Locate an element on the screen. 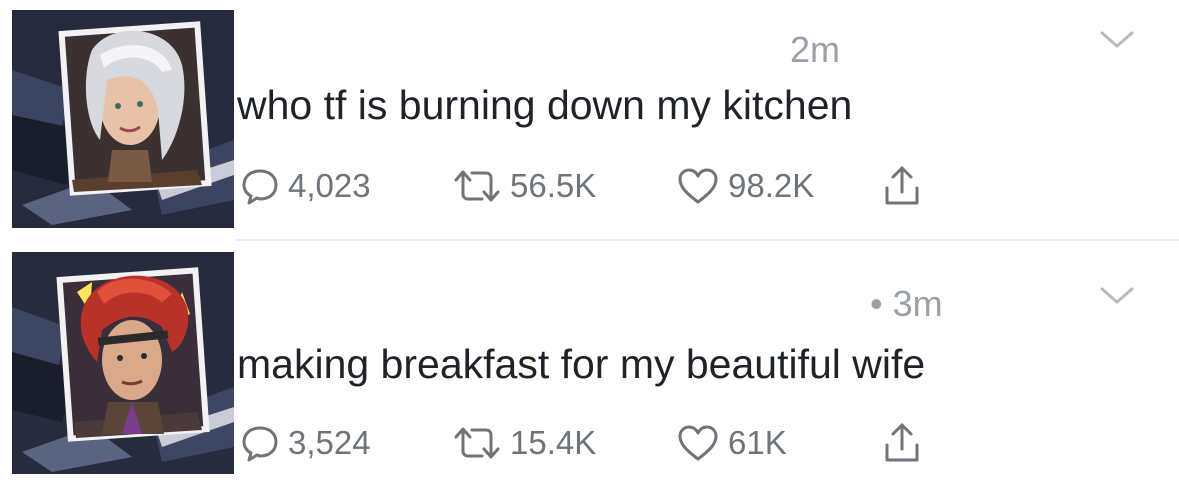  tweet-text: who tf is burning down my kitchen is located at coordinates (545, 105).